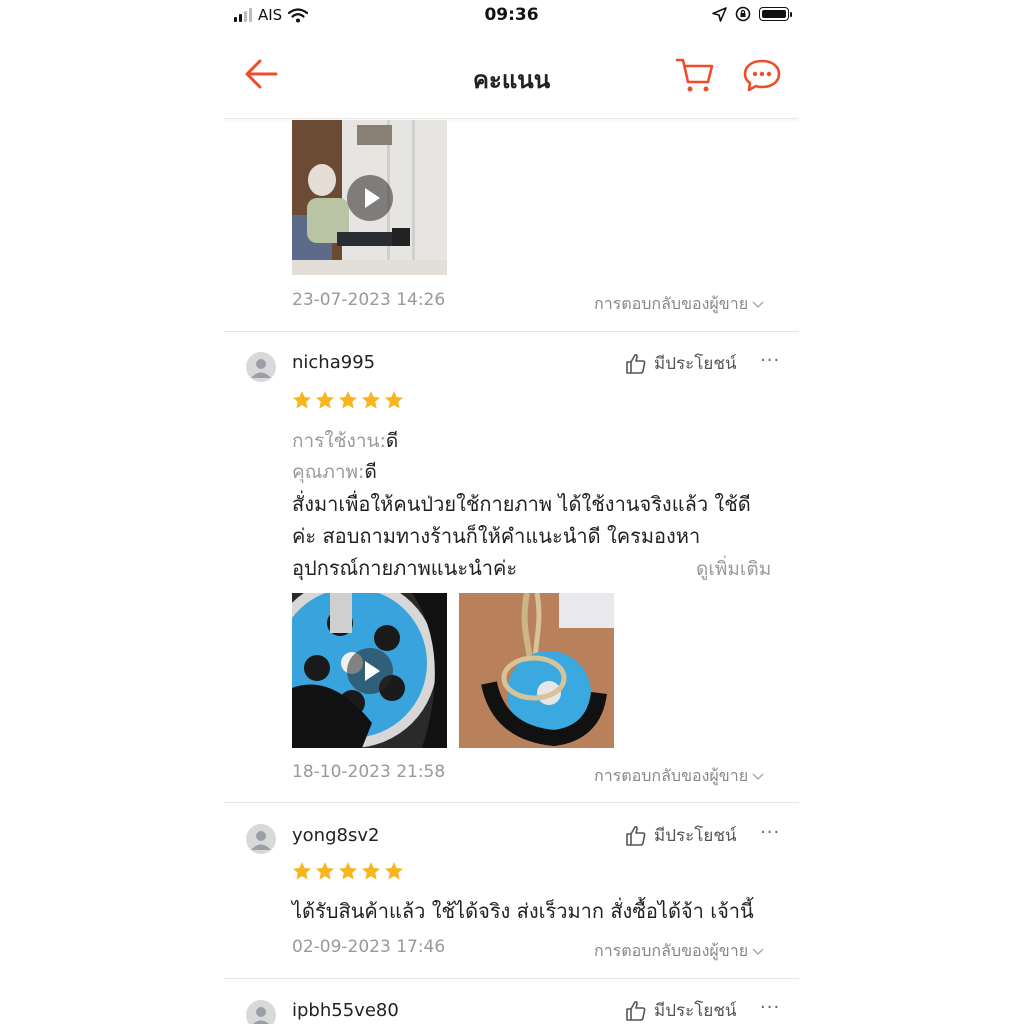  Describe the element at coordinates (695, 74) in the screenshot. I see `cart-icon` at that location.